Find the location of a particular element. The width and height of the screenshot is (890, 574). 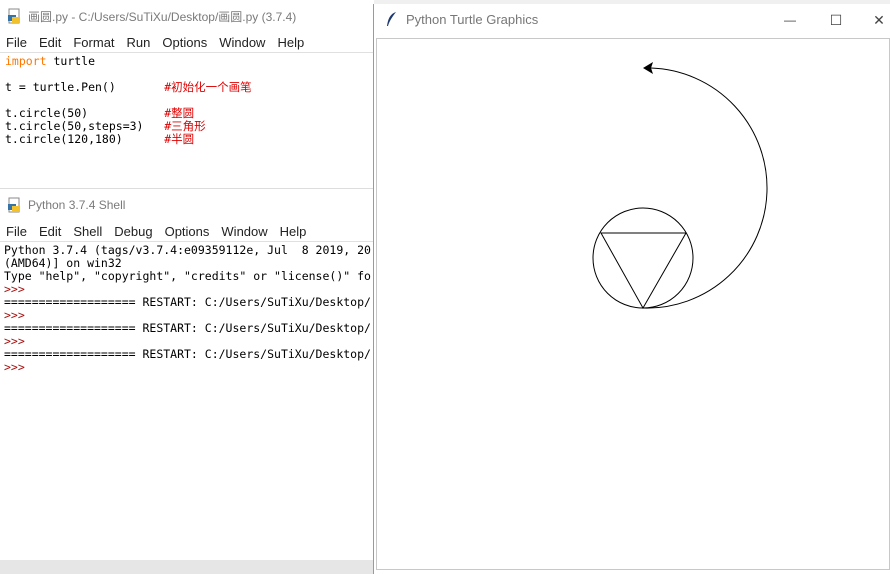

code-text: t = turtle.Pen() is located at coordinates (85, 87).